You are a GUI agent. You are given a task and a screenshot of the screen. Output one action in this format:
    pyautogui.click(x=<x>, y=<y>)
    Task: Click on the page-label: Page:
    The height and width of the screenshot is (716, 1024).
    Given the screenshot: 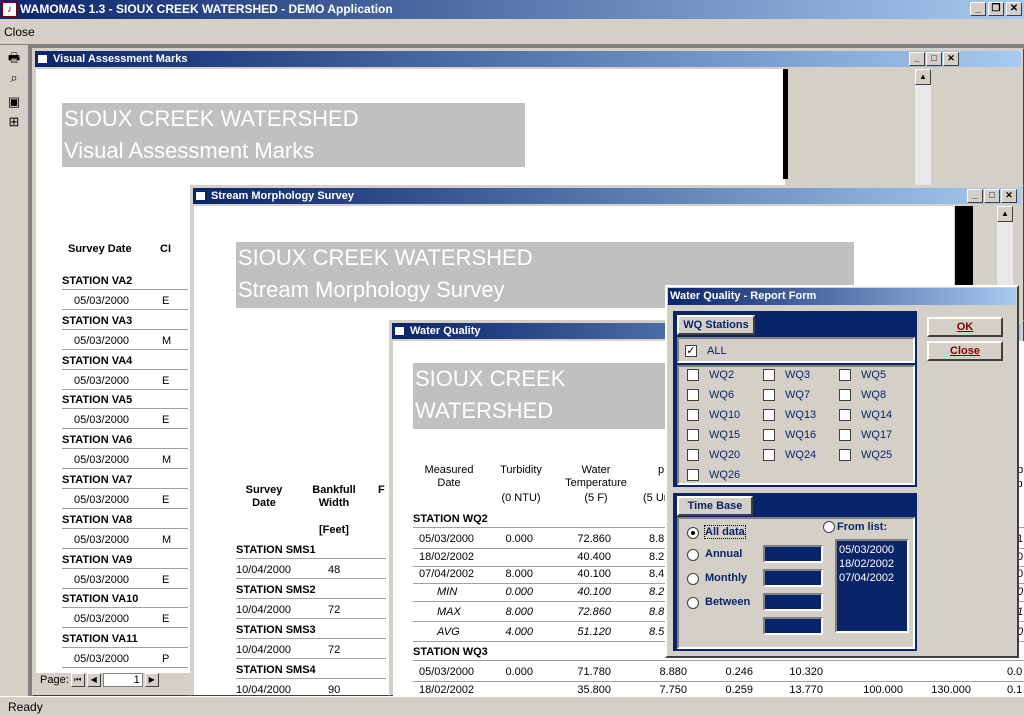 What is the action you would take?
    pyautogui.click(x=54, y=680)
    